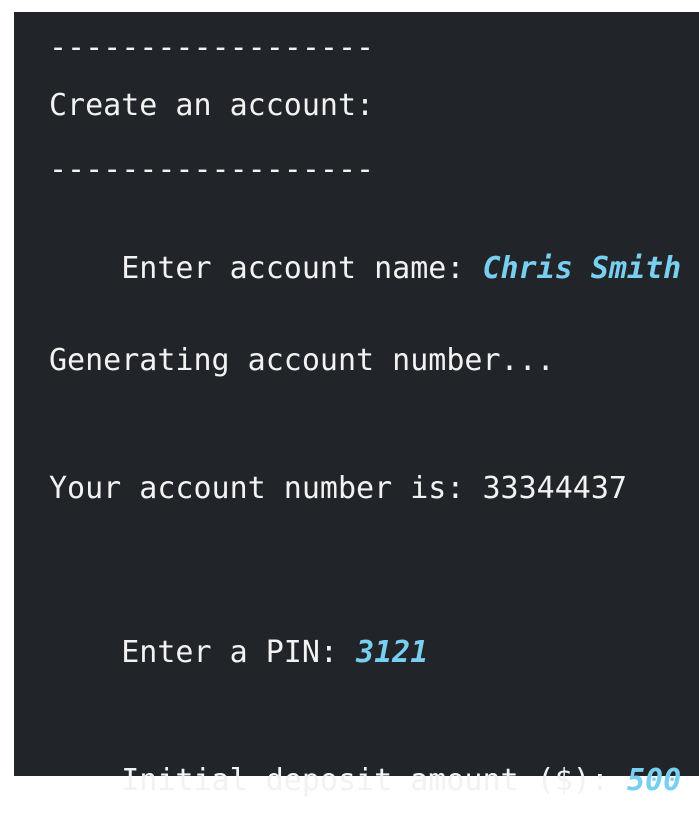 The height and width of the screenshot is (835, 699). What do you see at coordinates (302, 268) in the screenshot?
I see `account-name-prompt: Enter account name:` at bounding box center [302, 268].